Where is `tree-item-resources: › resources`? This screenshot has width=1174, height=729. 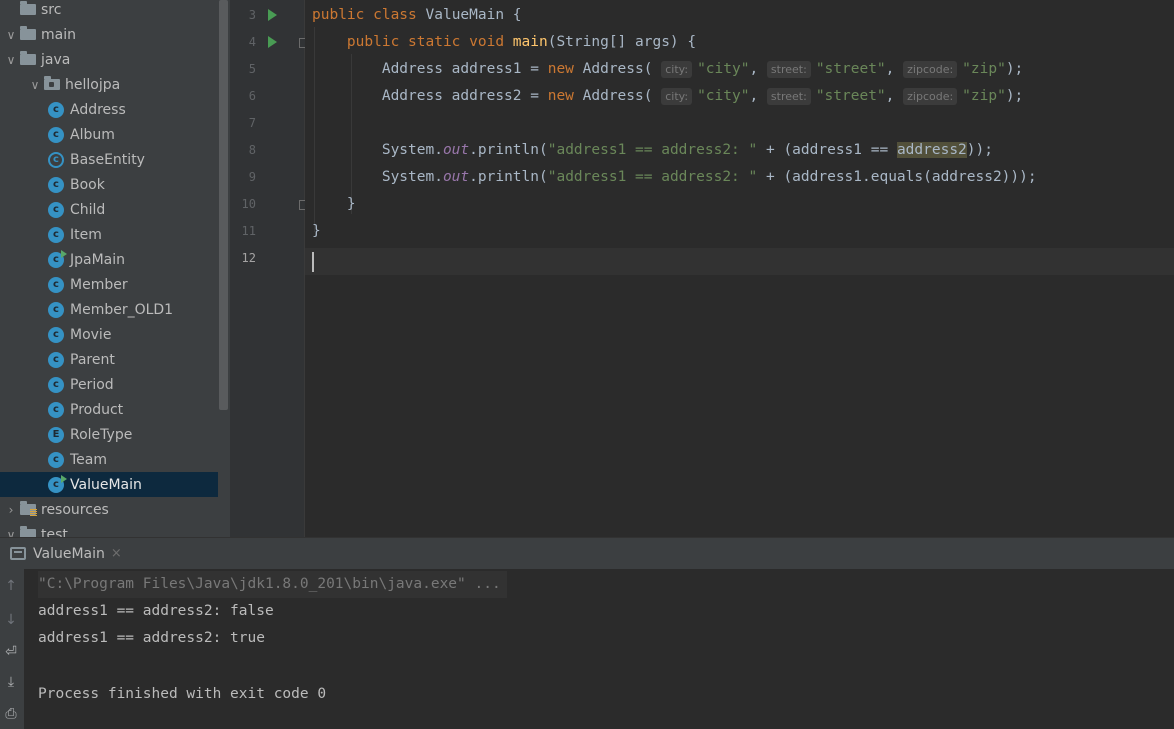
tree-item-resources: › resources is located at coordinates (109, 509).